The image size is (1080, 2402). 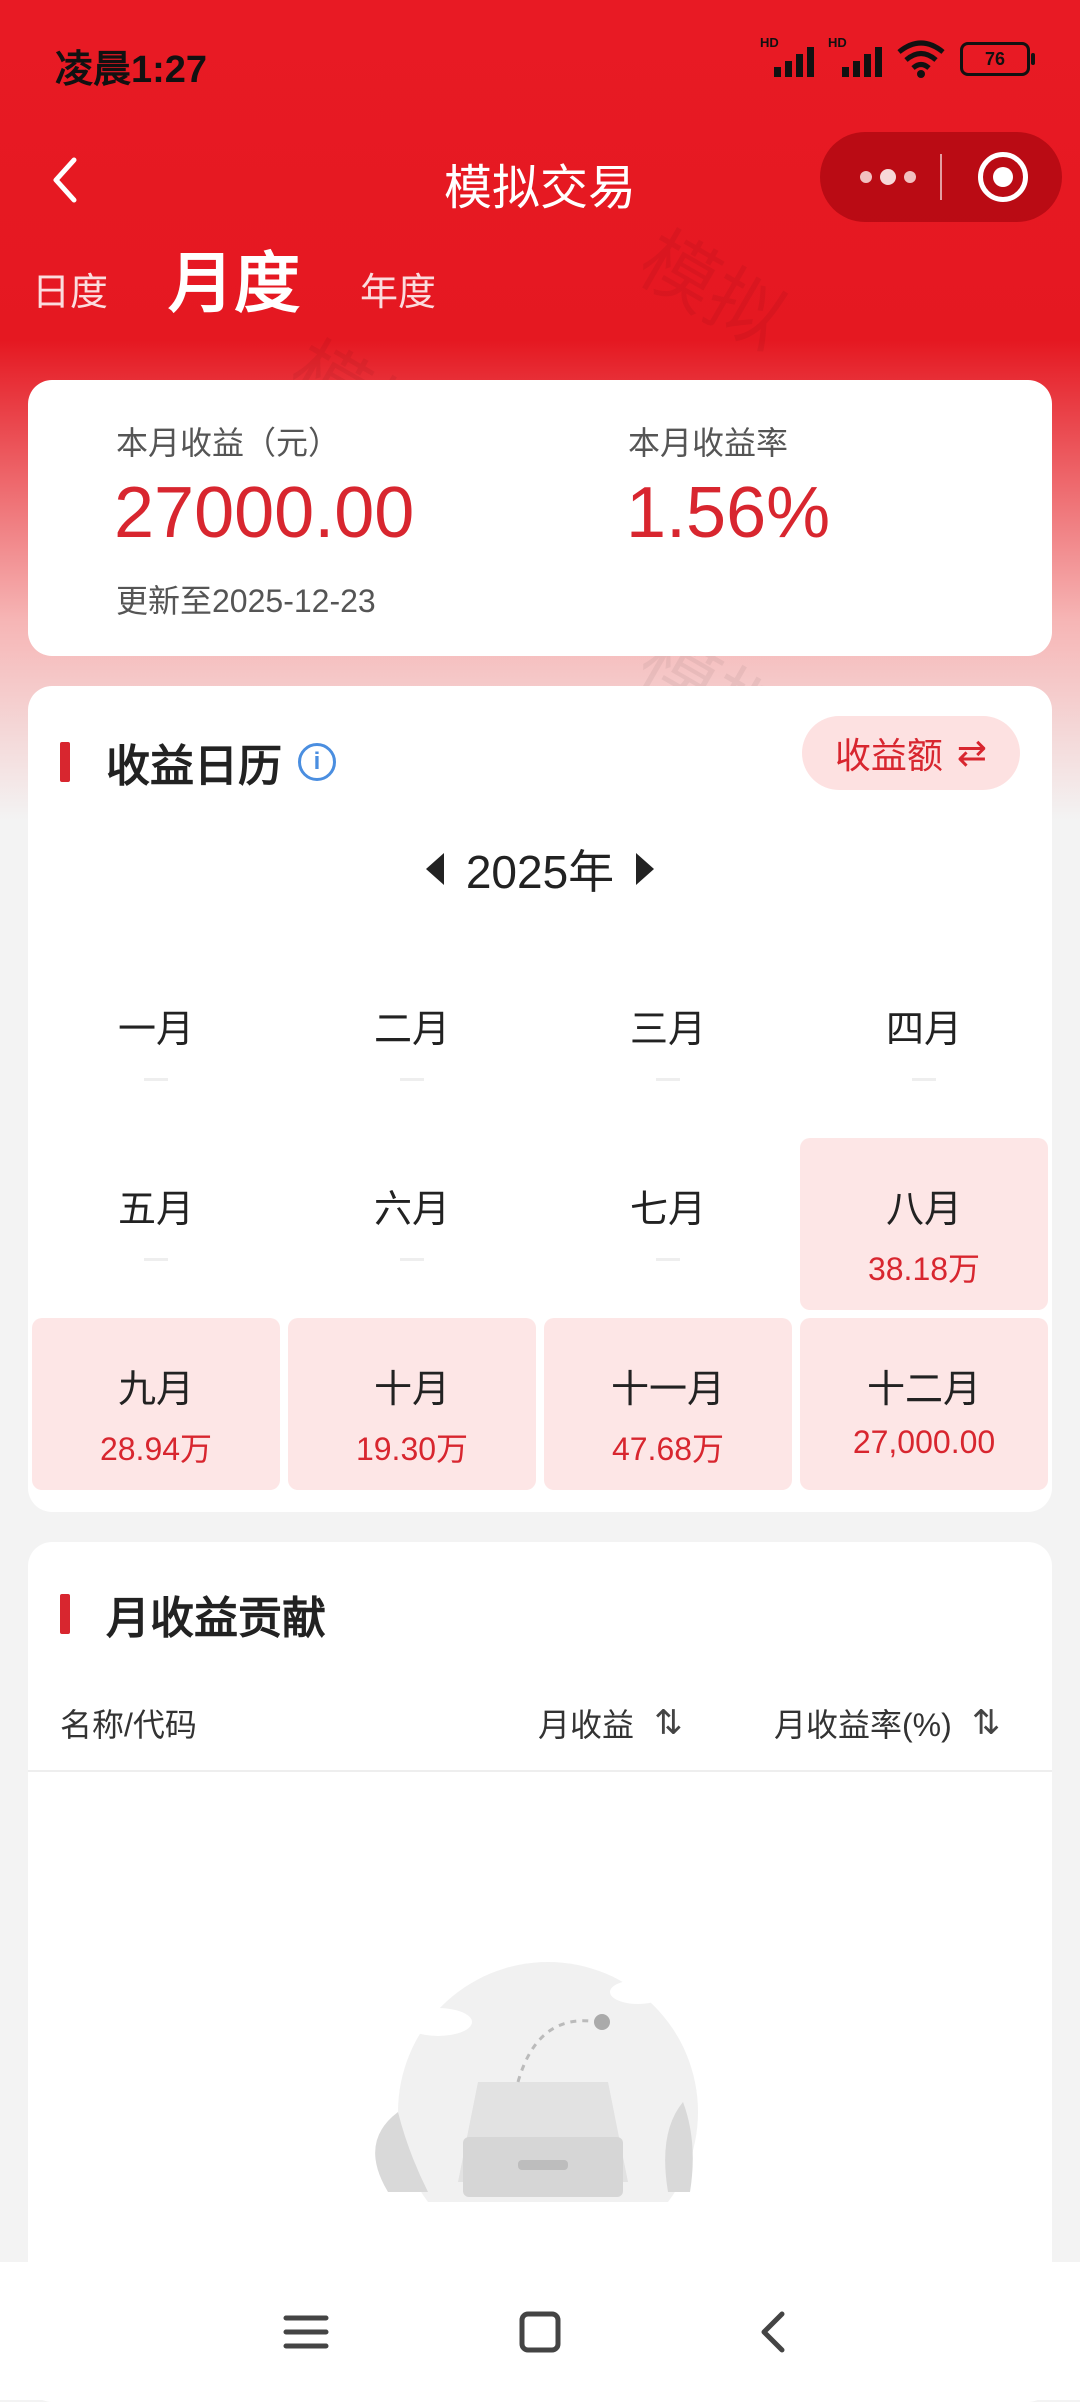 I want to click on tab-monthly: 月度, so click(x=234, y=280).